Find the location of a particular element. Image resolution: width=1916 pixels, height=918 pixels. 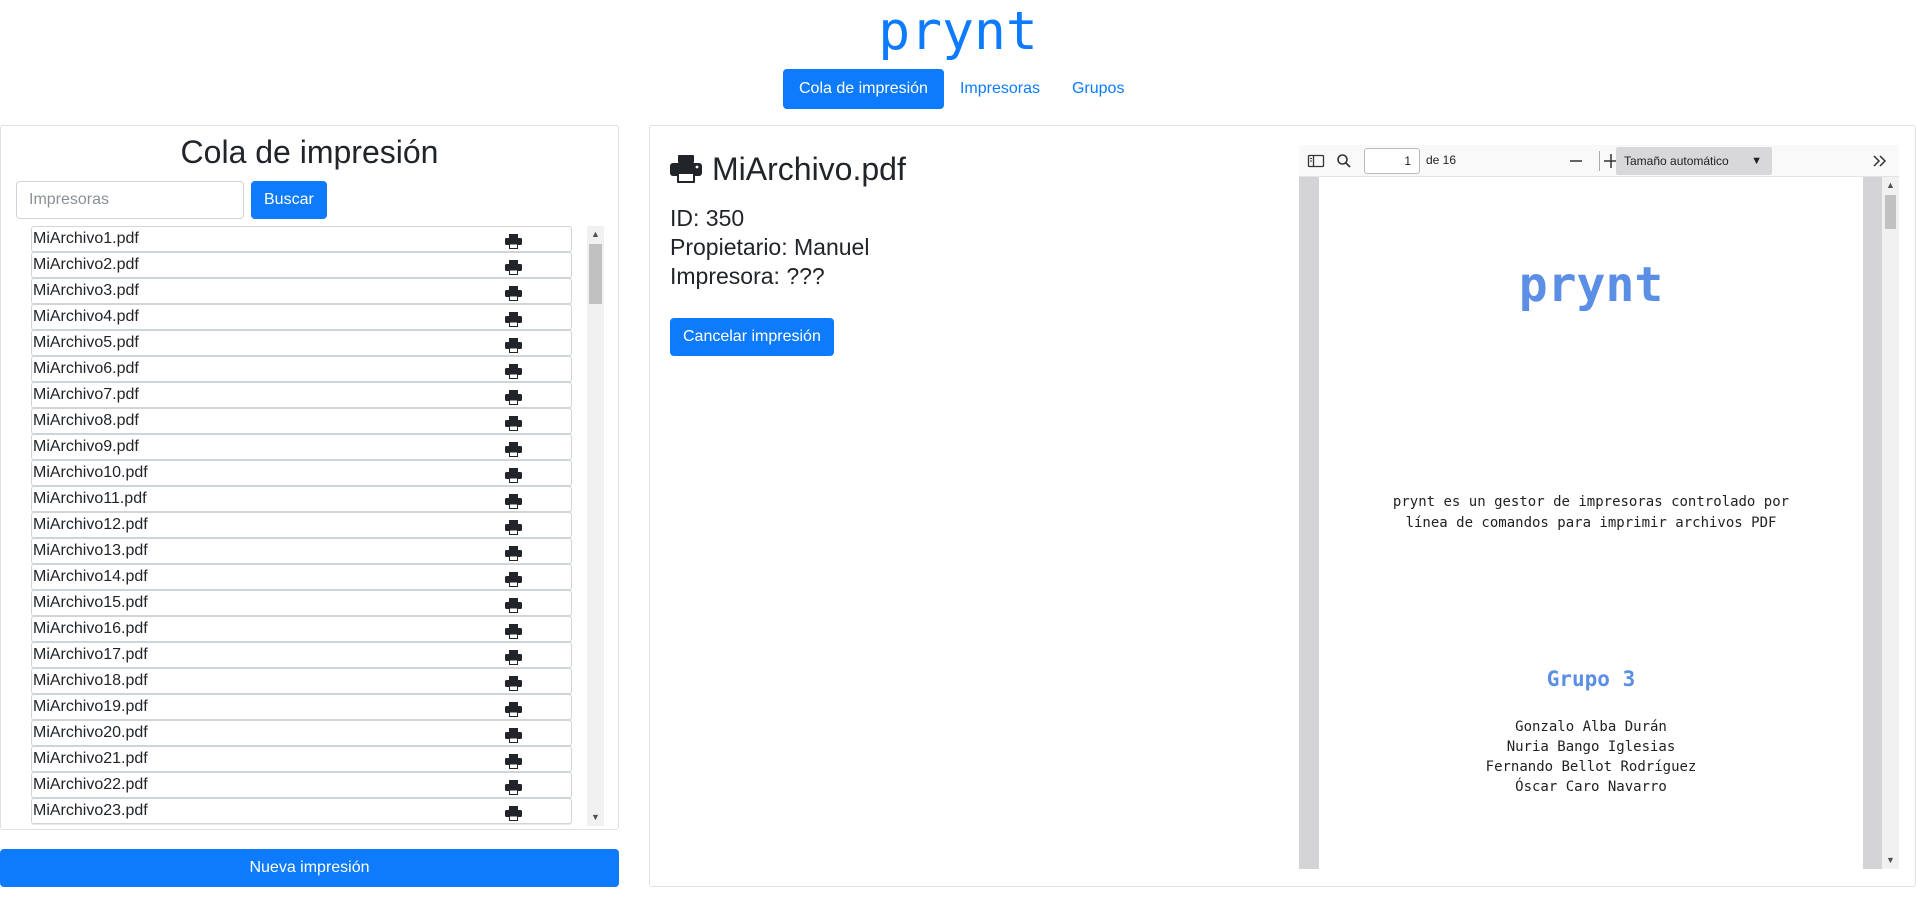

queue-file-name: MiArchivo19.pdf is located at coordinates (90, 706).